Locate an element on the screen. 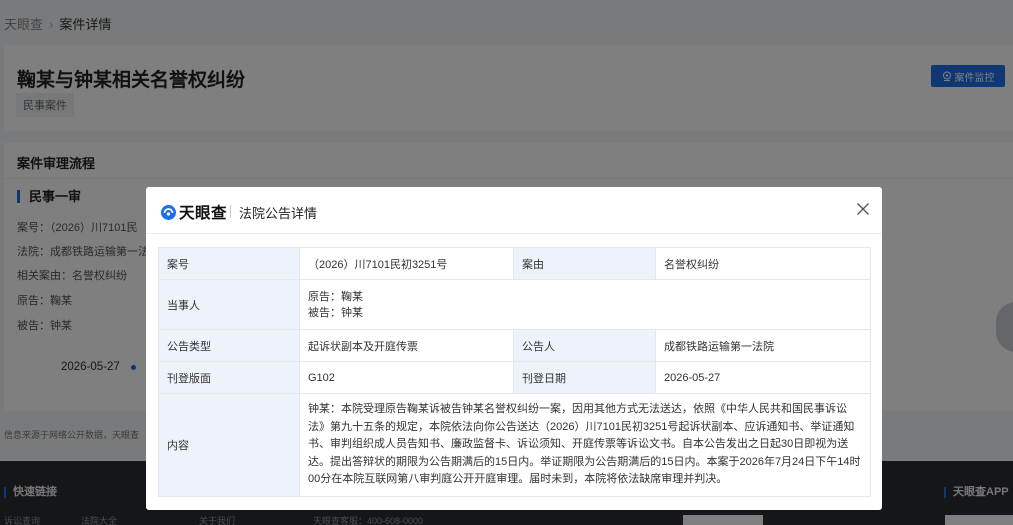  publish-date-value: 2026-05-27 is located at coordinates (763, 377).